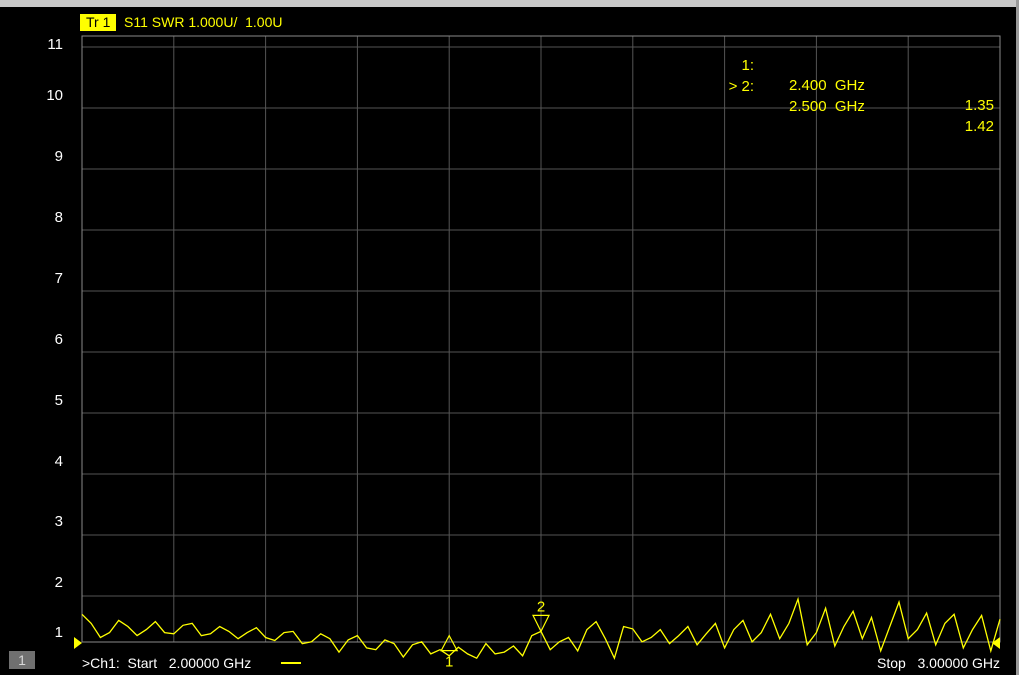 This screenshot has width=1019, height=675. What do you see at coordinates (509, 75) in the screenshot?
I see `marker-readout-row: 1: 2.400 GHz 1.35` at bounding box center [509, 75].